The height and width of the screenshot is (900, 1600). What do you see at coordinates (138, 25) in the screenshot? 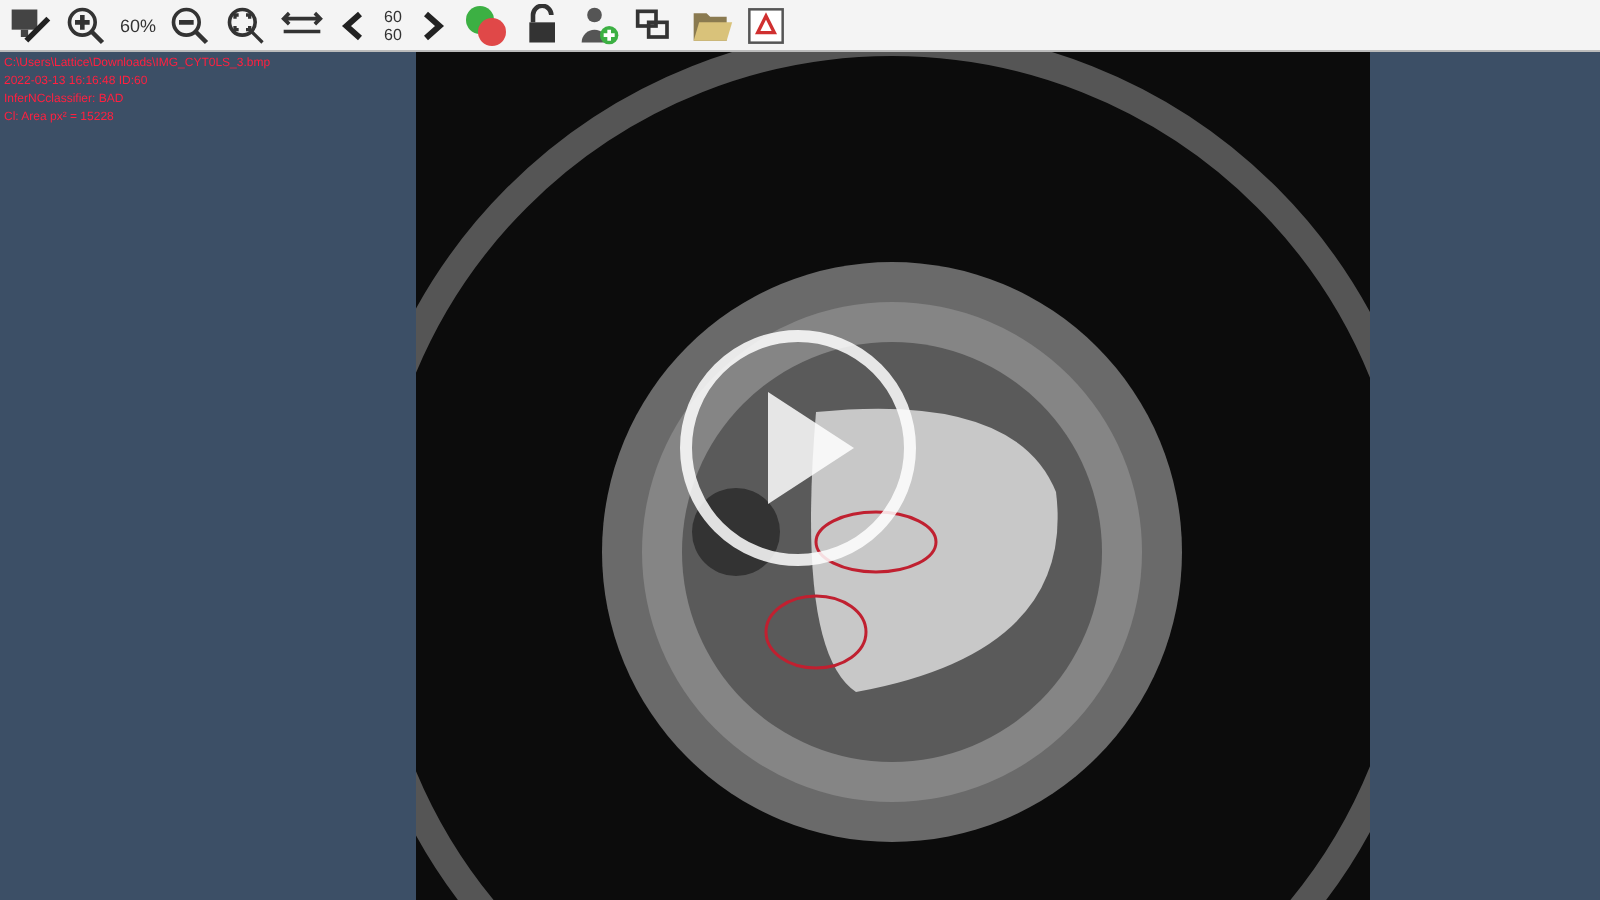
I see `zoom-level: 60%` at bounding box center [138, 25].